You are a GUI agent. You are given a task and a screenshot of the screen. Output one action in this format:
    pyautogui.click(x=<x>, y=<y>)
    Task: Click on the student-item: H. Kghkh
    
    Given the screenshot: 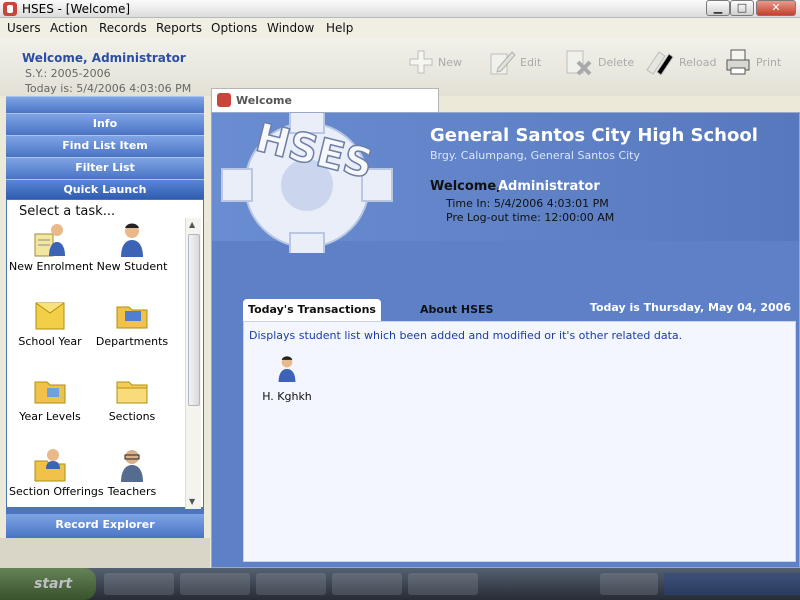 What is the action you would take?
    pyautogui.click(x=287, y=377)
    